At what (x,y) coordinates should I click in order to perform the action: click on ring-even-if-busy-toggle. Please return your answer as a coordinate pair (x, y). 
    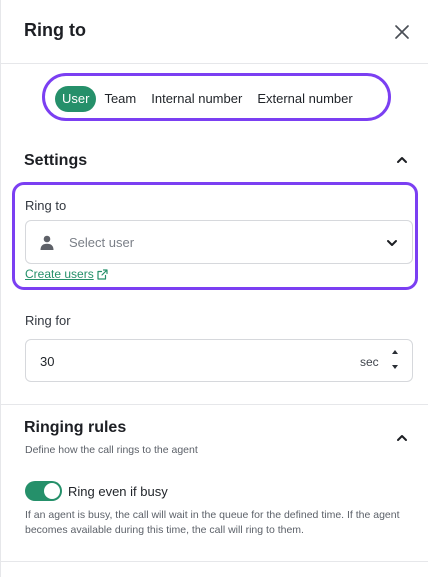
    Looking at the image, I should click on (43, 491).